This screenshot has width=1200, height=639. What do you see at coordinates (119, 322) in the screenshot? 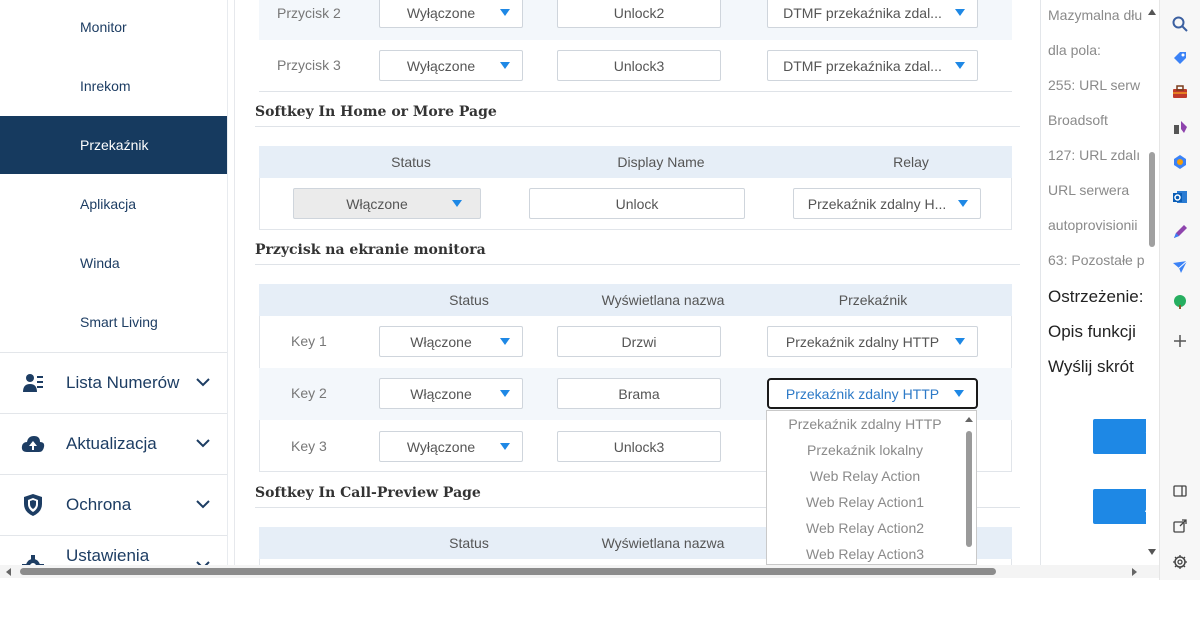
I see `sidebar-item-label: Smart Living` at bounding box center [119, 322].